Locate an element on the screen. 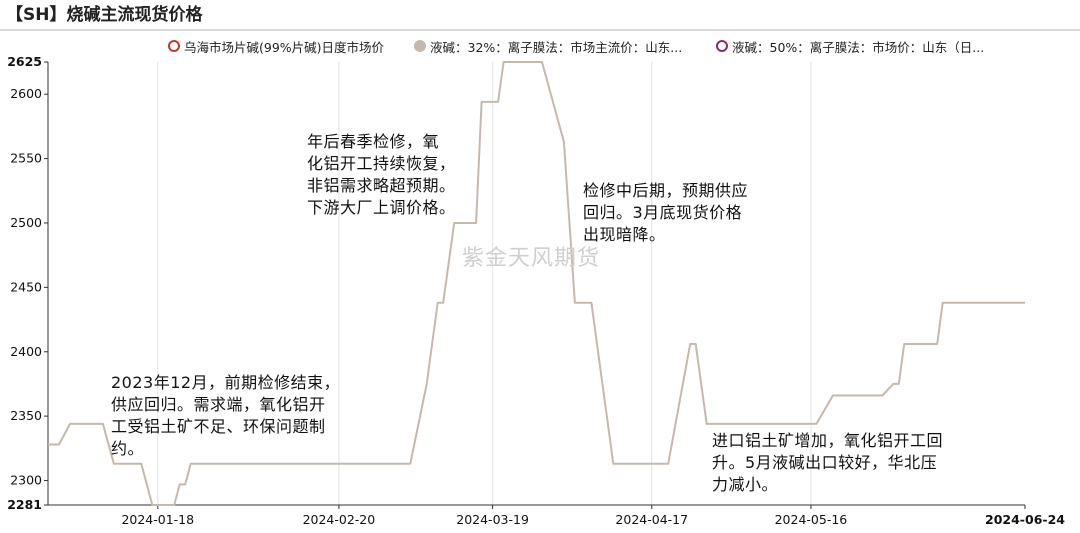 The width and height of the screenshot is (1080, 533). y-tick-label: 2625 is located at coordinates (24, 61).